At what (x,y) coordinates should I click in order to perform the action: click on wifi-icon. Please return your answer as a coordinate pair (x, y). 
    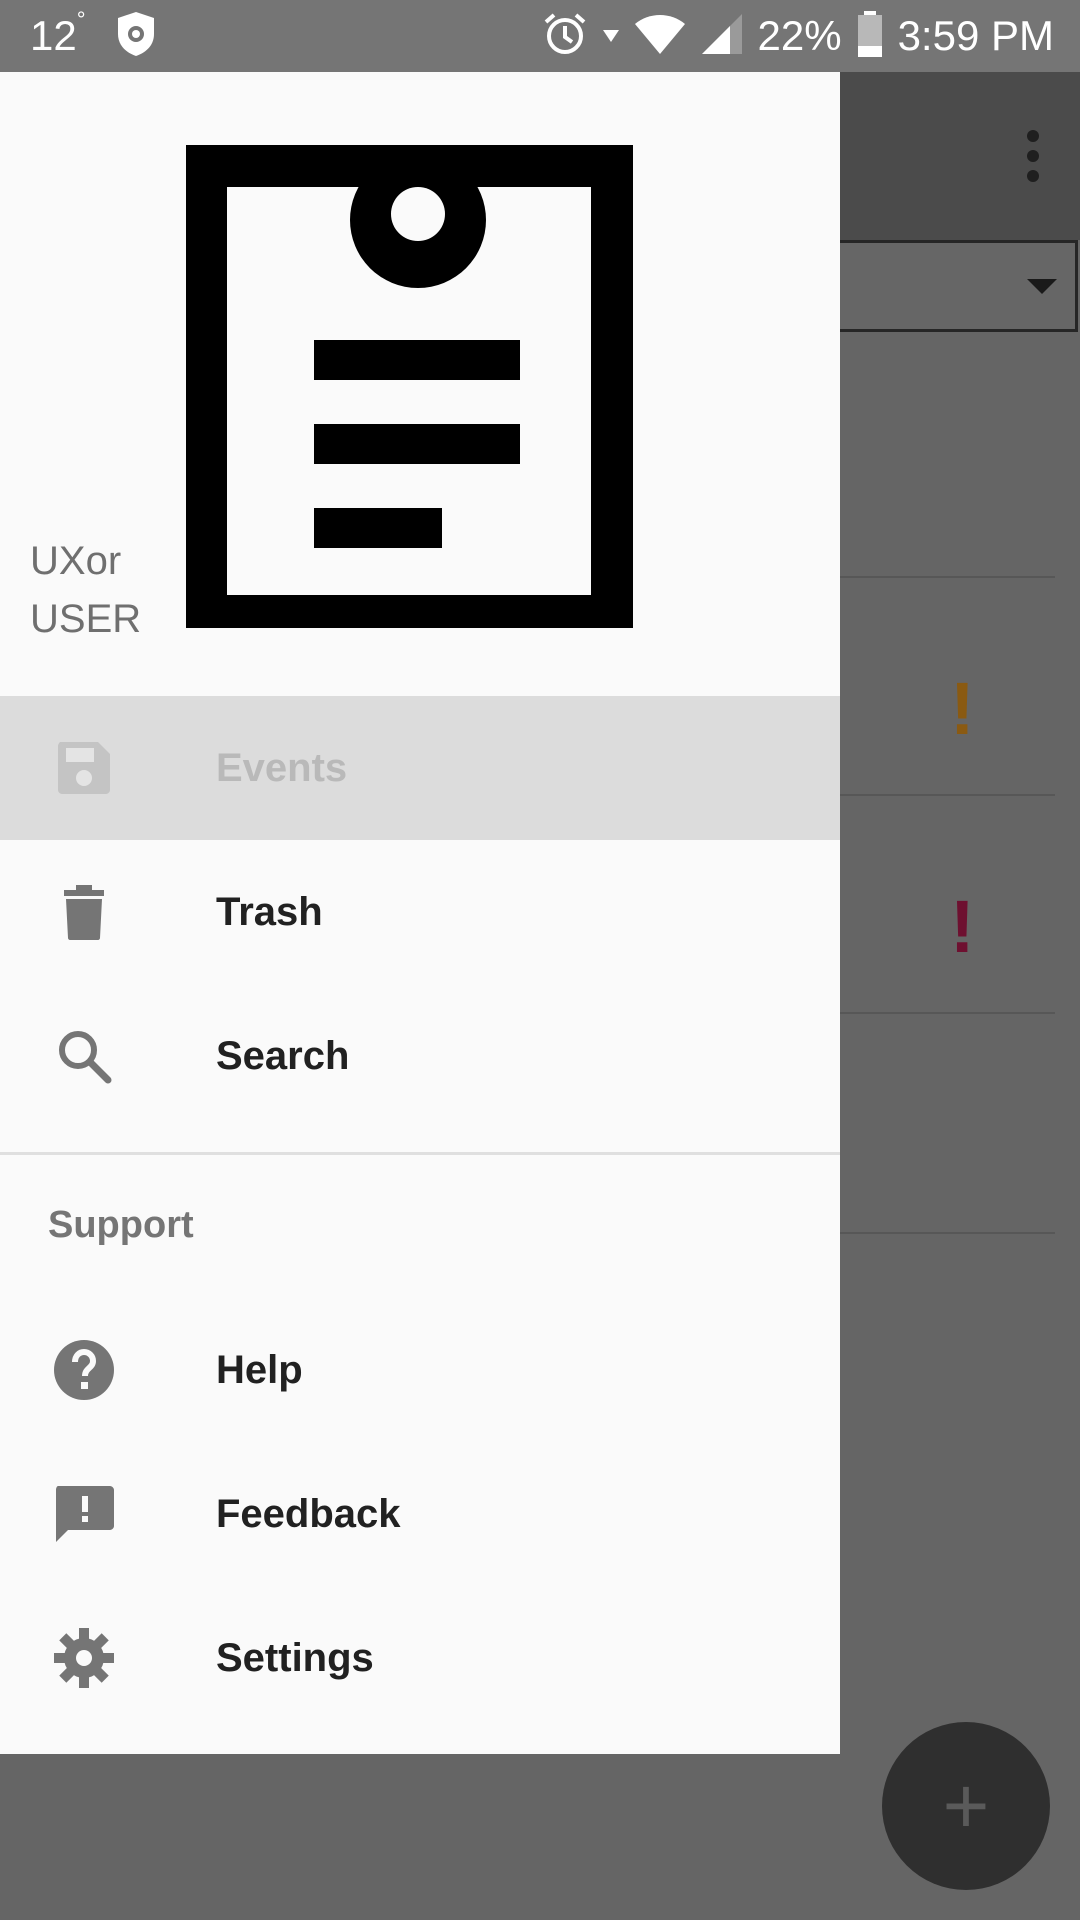
    Looking at the image, I should click on (660, 36).